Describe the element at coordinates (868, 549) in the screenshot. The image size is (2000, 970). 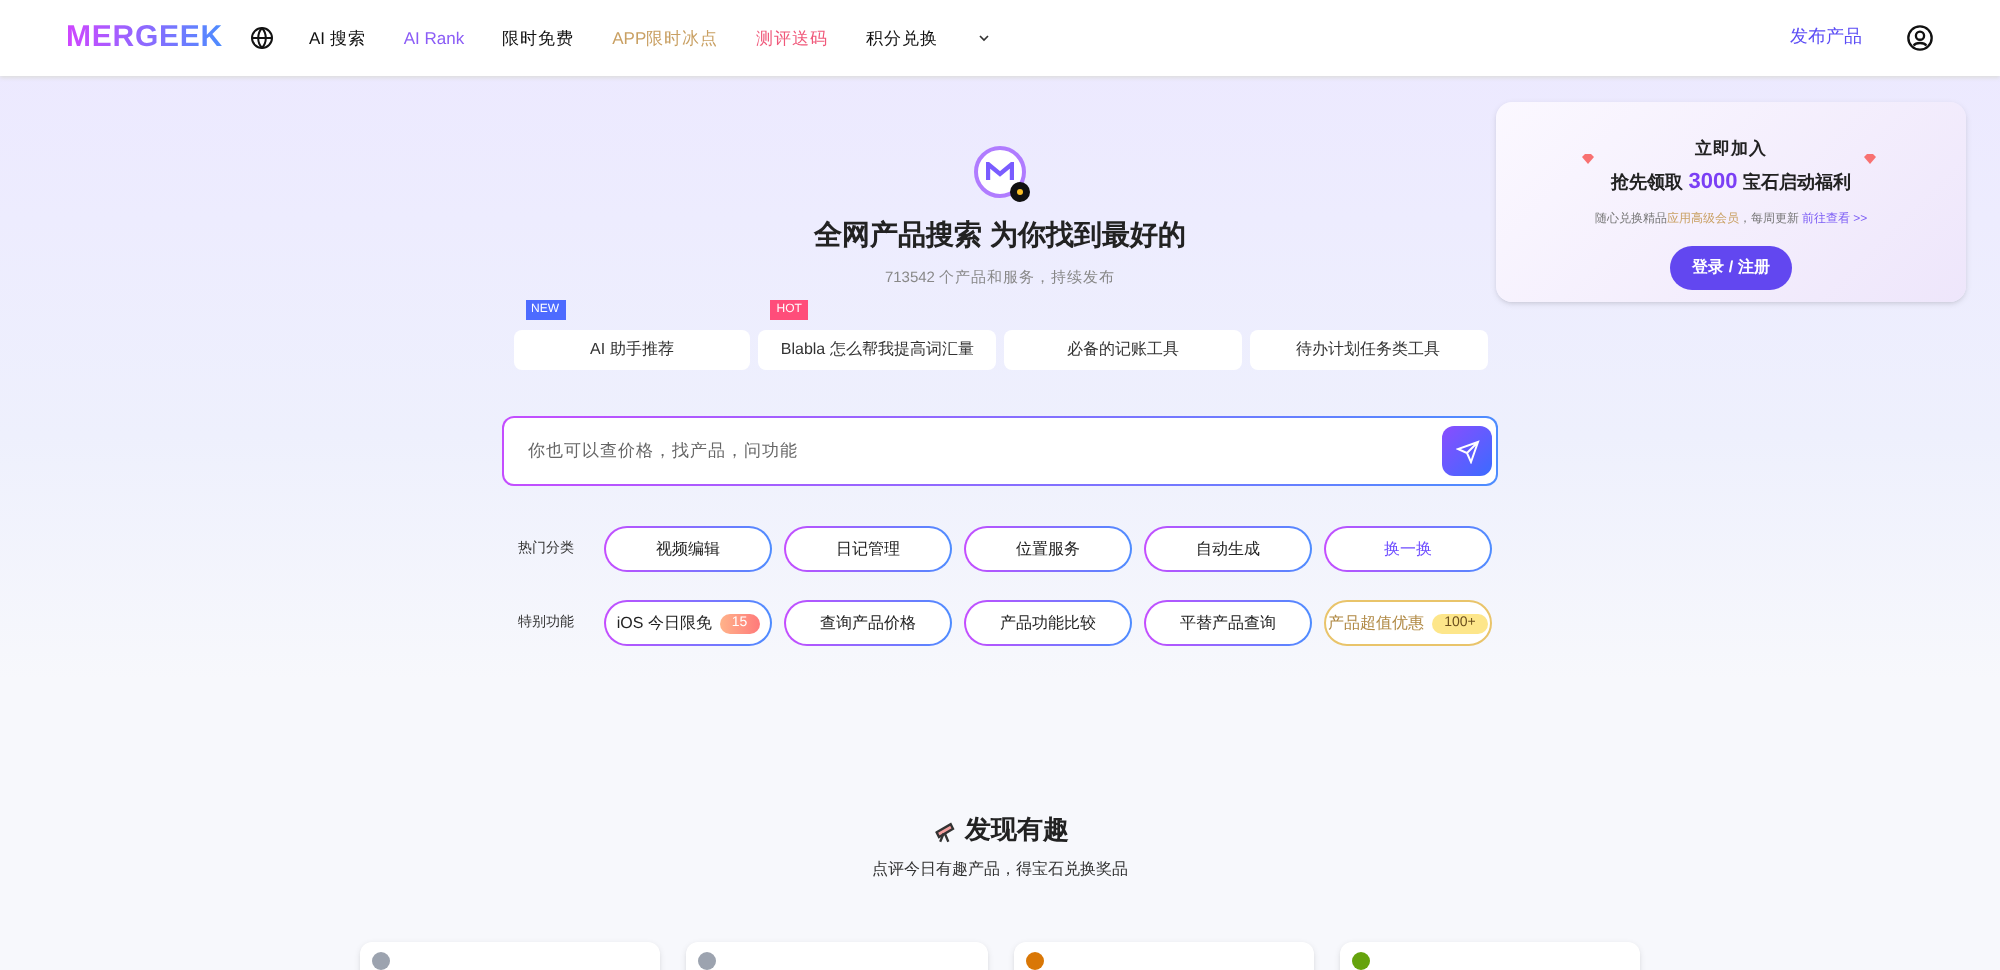
I see `category-chip: 日记管理` at that location.